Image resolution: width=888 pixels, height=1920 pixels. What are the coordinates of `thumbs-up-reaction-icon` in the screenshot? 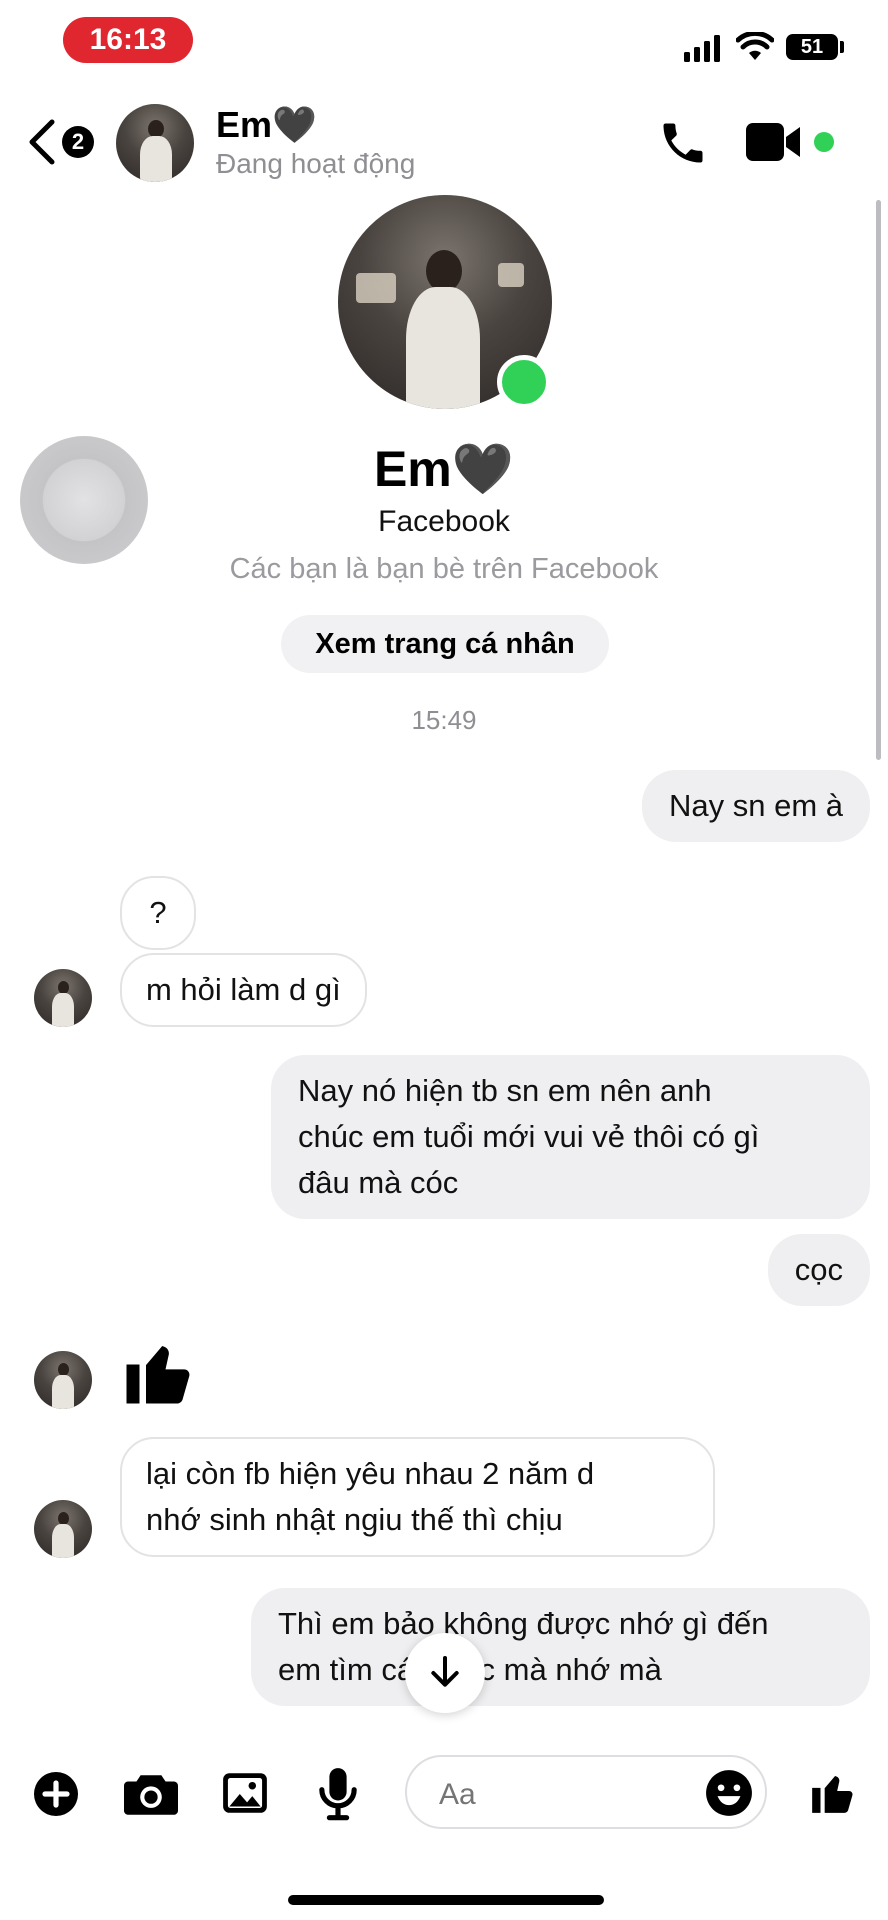 It's located at (159, 1371).